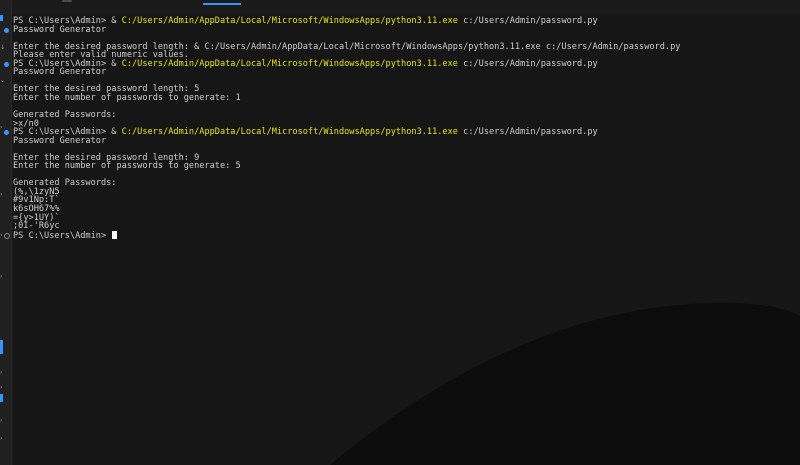 The height and width of the screenshot is (465, 800). What do you see at coordinates (62, 235) in the screenshot?
I see `terminal-text-segment: PS C:\Users\Admin>` at bounding box center [62, 235].